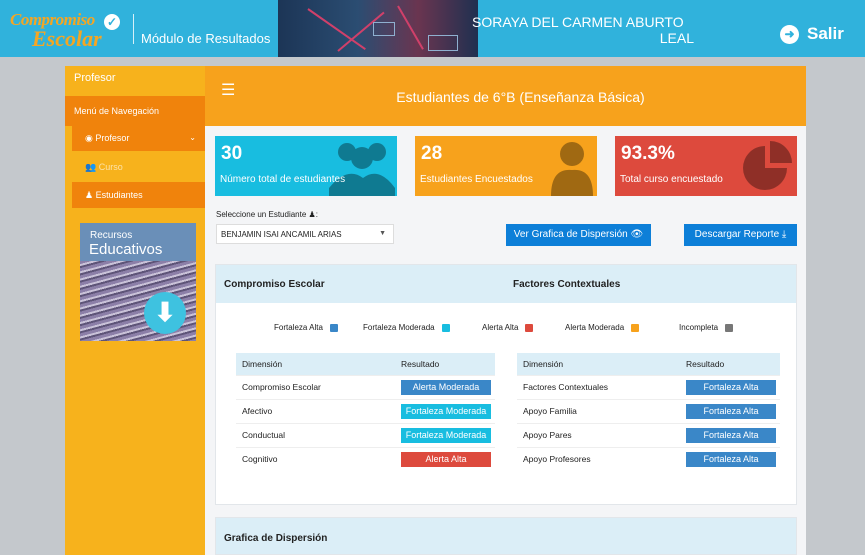  What do you see at coordinates (110, 167) in the screenshot?
I see `sidebar-item-label: Curso` at bounding box center [110, 167].